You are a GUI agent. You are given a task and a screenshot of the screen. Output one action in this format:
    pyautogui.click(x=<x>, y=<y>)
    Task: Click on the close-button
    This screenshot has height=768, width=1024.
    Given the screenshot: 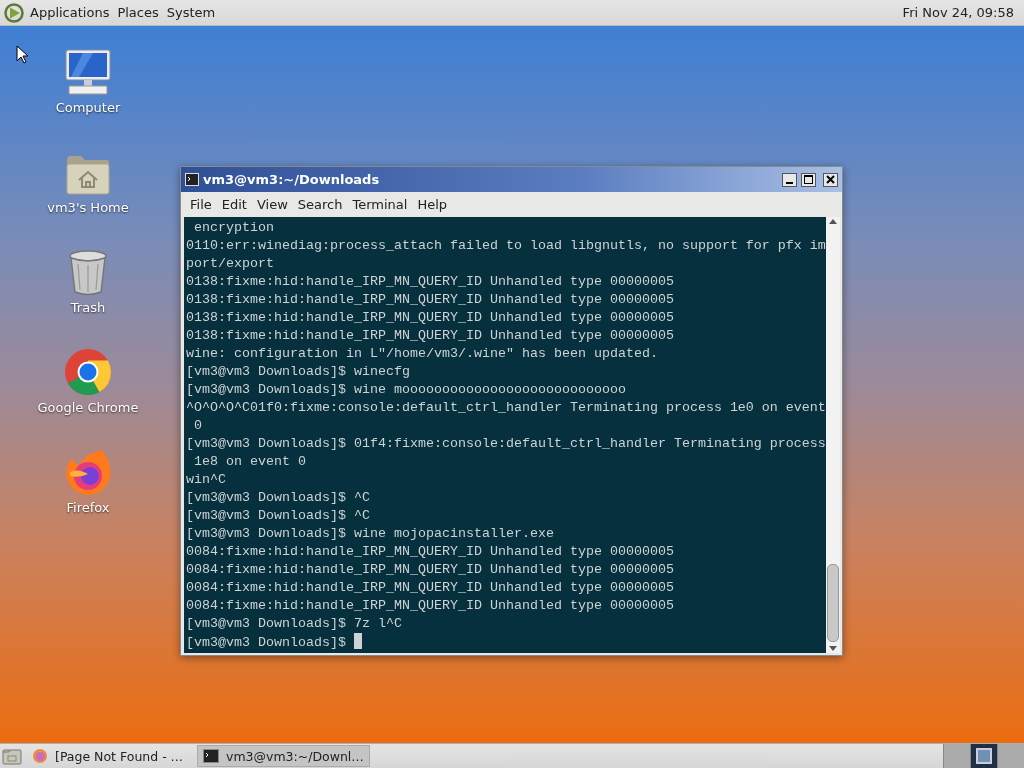 What is the action you would take?
    pyautogui.click(x=830, y=179)
    